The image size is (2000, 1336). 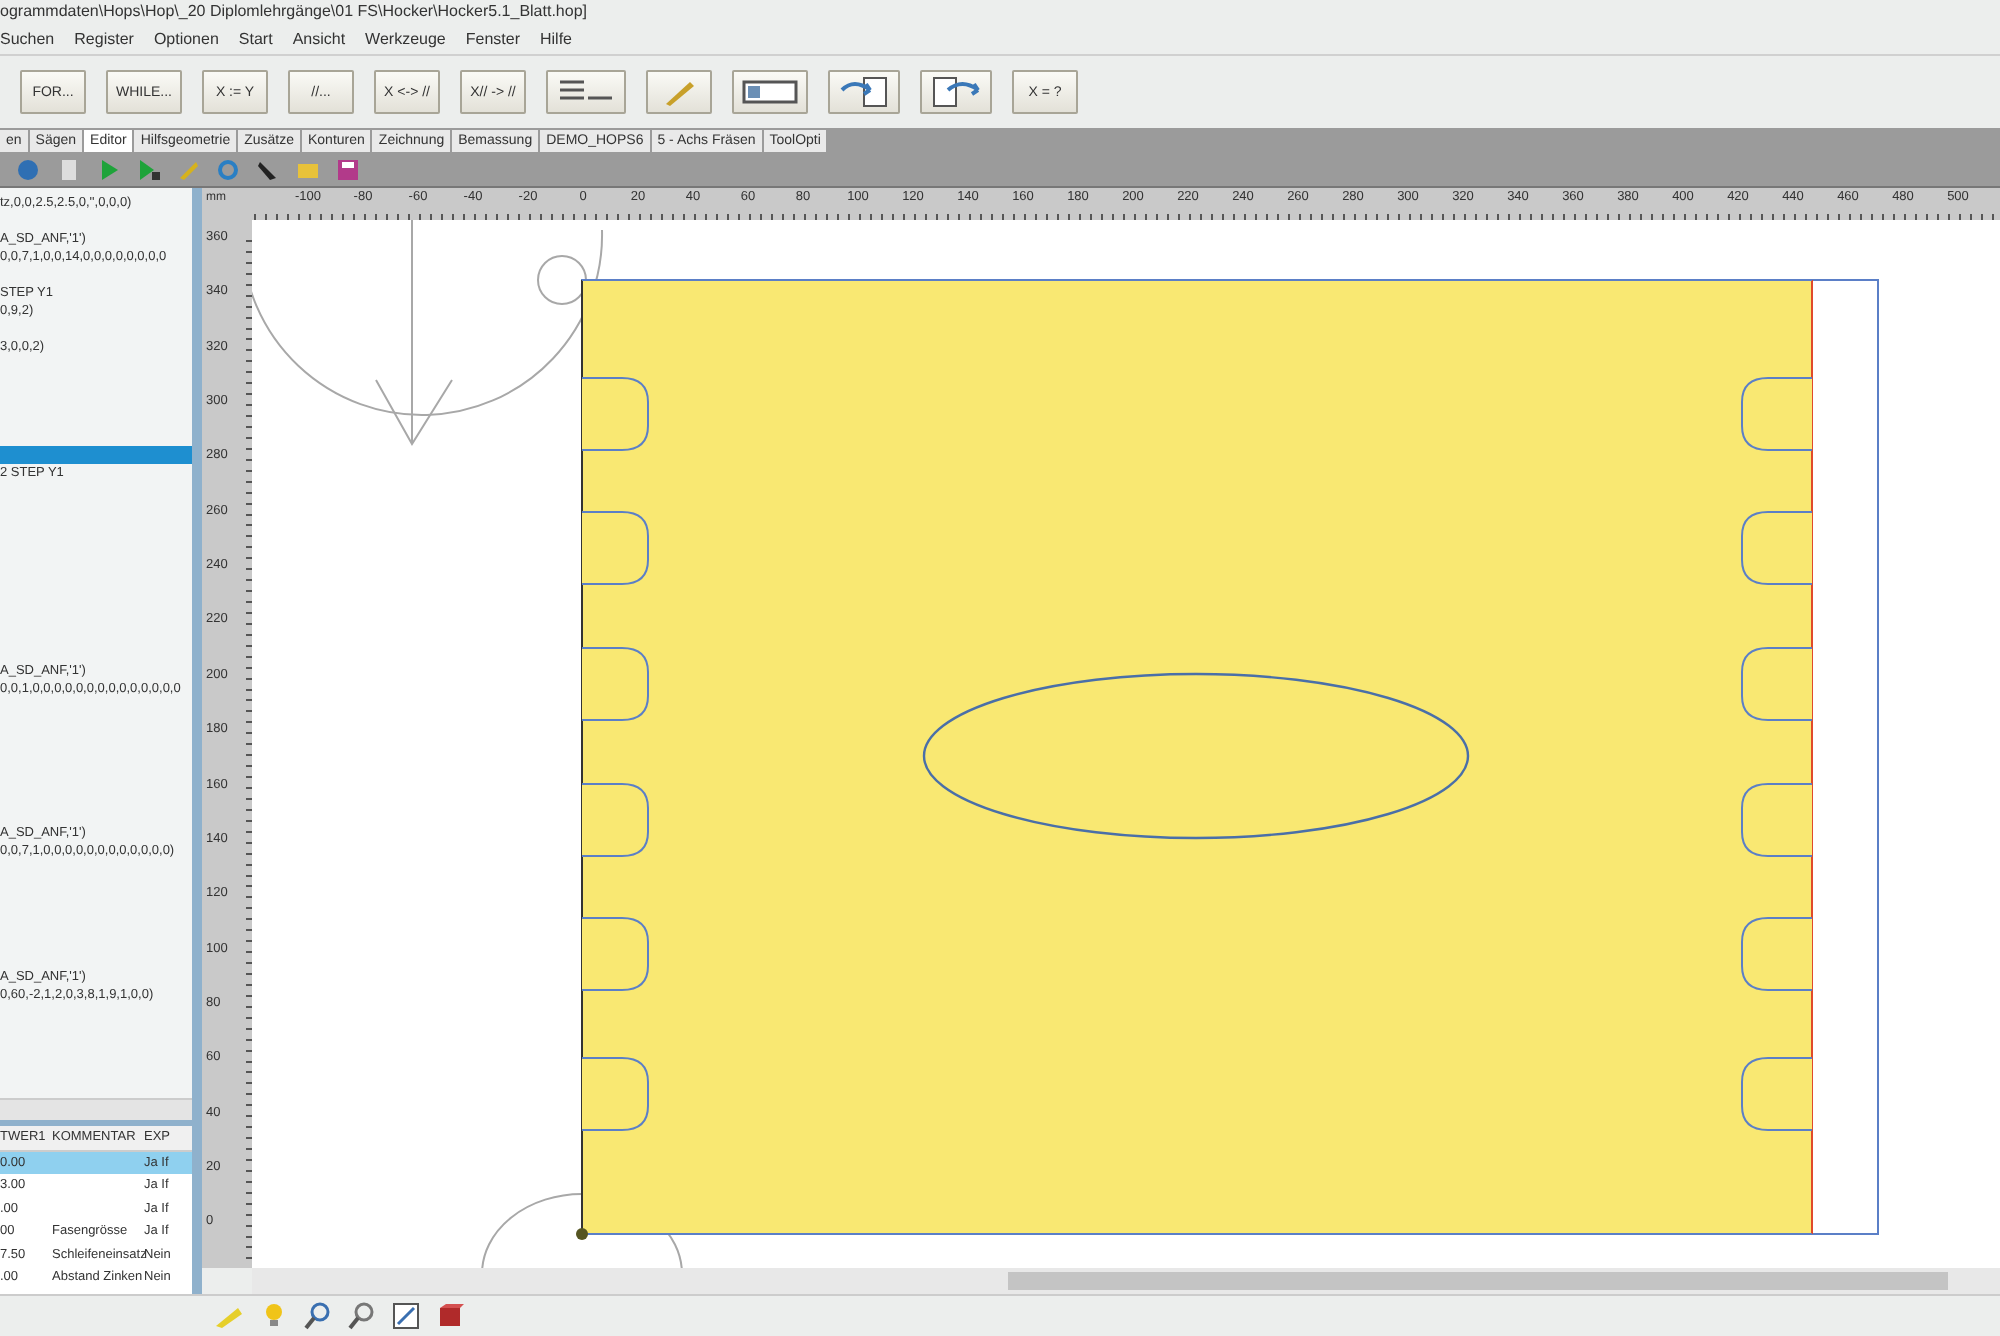 I want to click on menu-item: Hilfe, so click(x=556, y=38).